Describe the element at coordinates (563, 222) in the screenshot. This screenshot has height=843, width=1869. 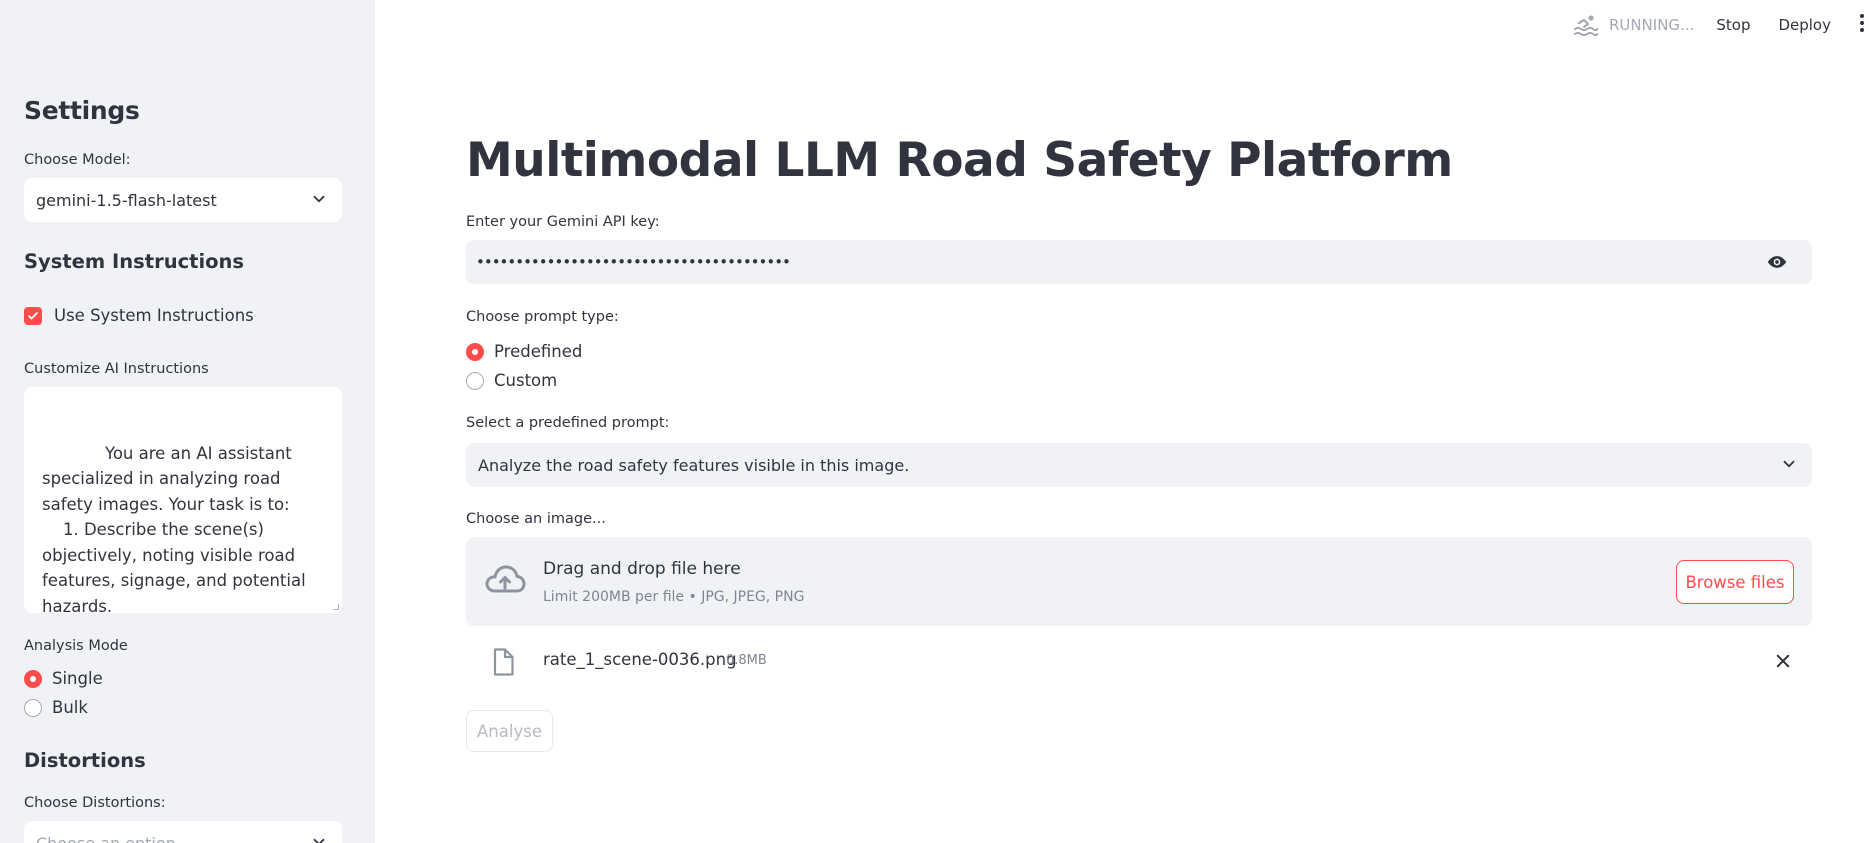
I see `api-key-label: Enter your Gemini API key:` at that location.